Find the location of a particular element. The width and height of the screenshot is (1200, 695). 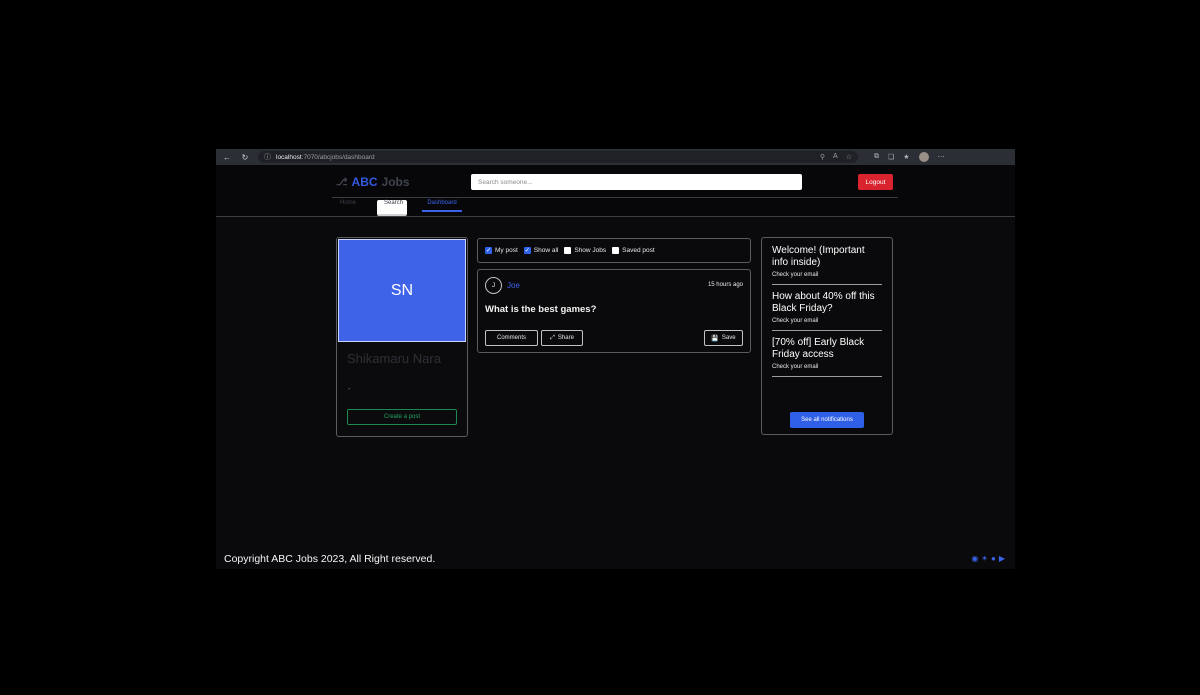

site-logo: ⎇ ABC Jobs is located at coordinates (373, 182).